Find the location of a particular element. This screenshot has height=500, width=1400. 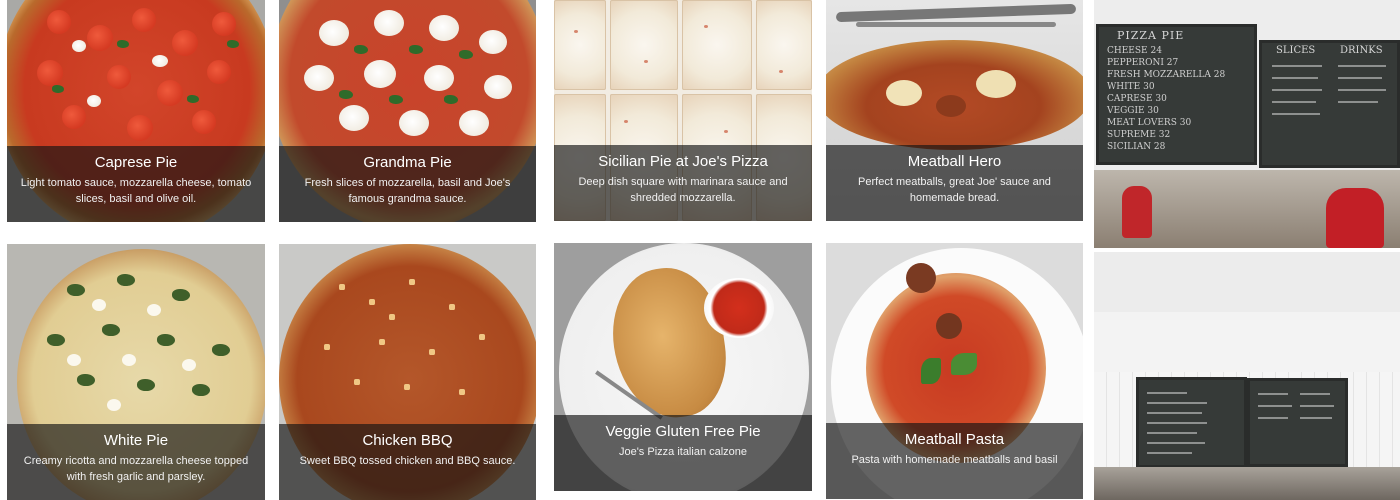

card-description: Sweet BBQ tossed chicken and BBQ sauce. is located at coordinates (407, 461).